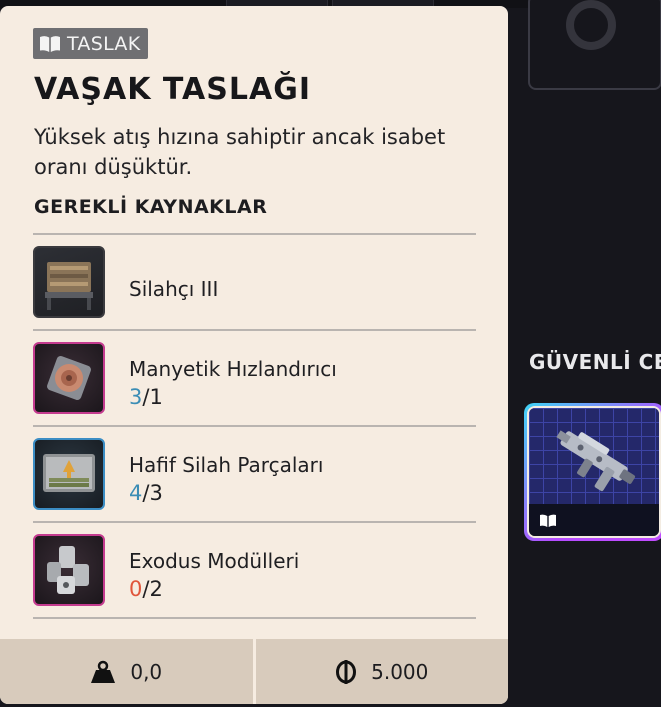 Image resolution: width=661 pixels, height=707 pixels. Describe the element at coordinates (69, 282) in the screenshot. I see `workbench-icon` at that location.